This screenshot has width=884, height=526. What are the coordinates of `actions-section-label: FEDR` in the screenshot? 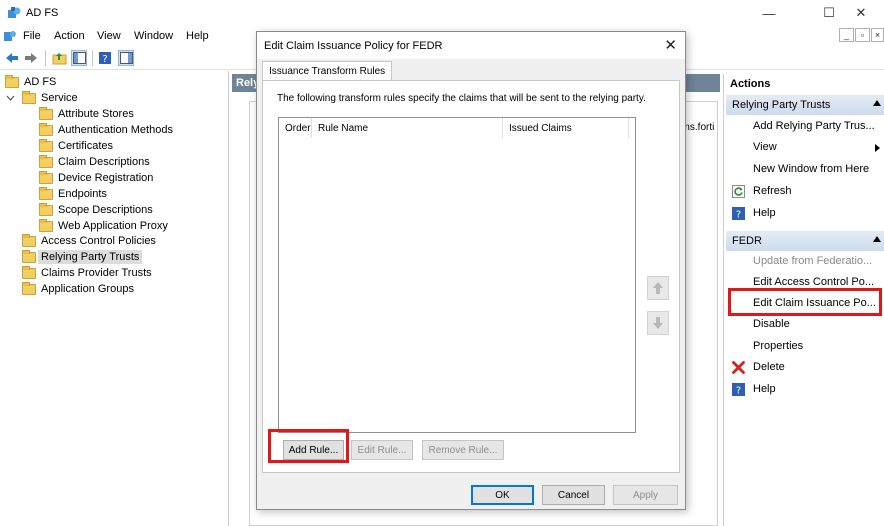 It's located at (747, 241).